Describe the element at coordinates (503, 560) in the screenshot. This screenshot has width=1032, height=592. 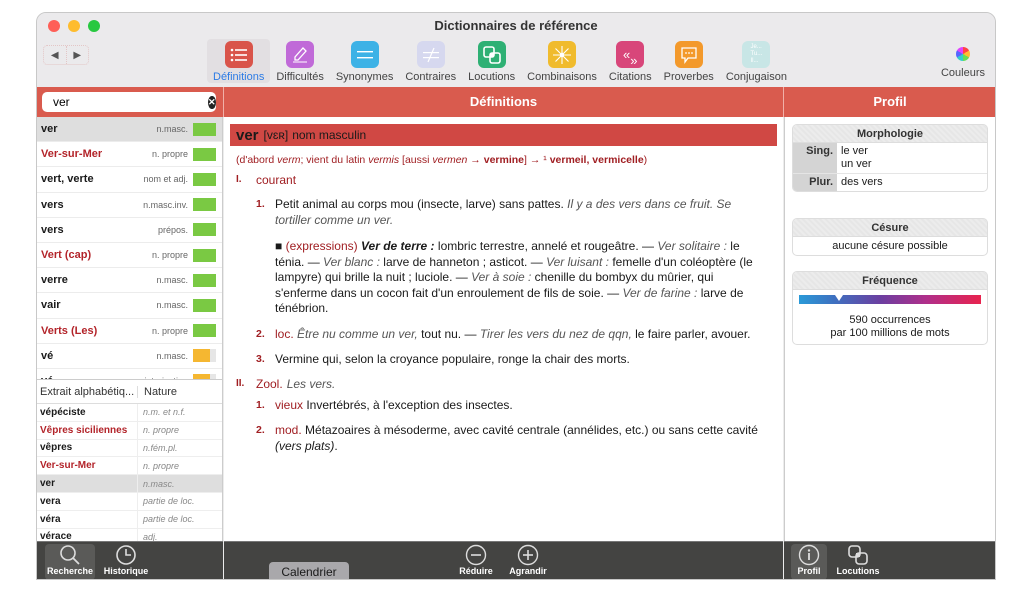
I see `center-bottom-bar: Calendrier Réduire Agrandir` at that location.